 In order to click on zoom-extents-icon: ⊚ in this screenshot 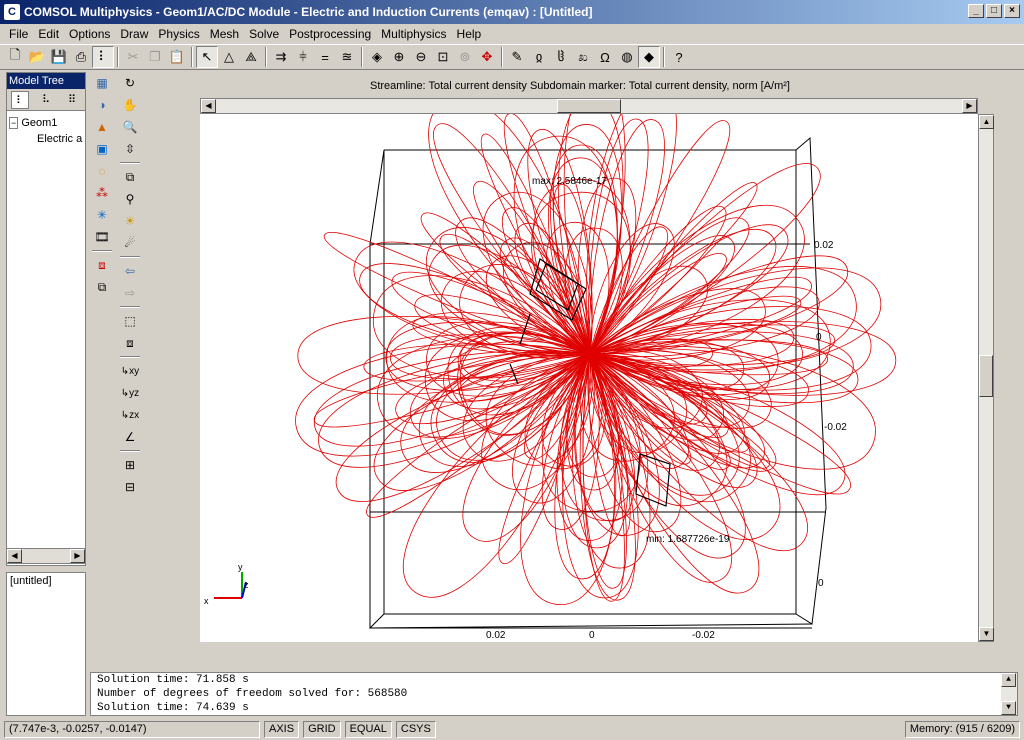, I will do `click(465, 57)`.